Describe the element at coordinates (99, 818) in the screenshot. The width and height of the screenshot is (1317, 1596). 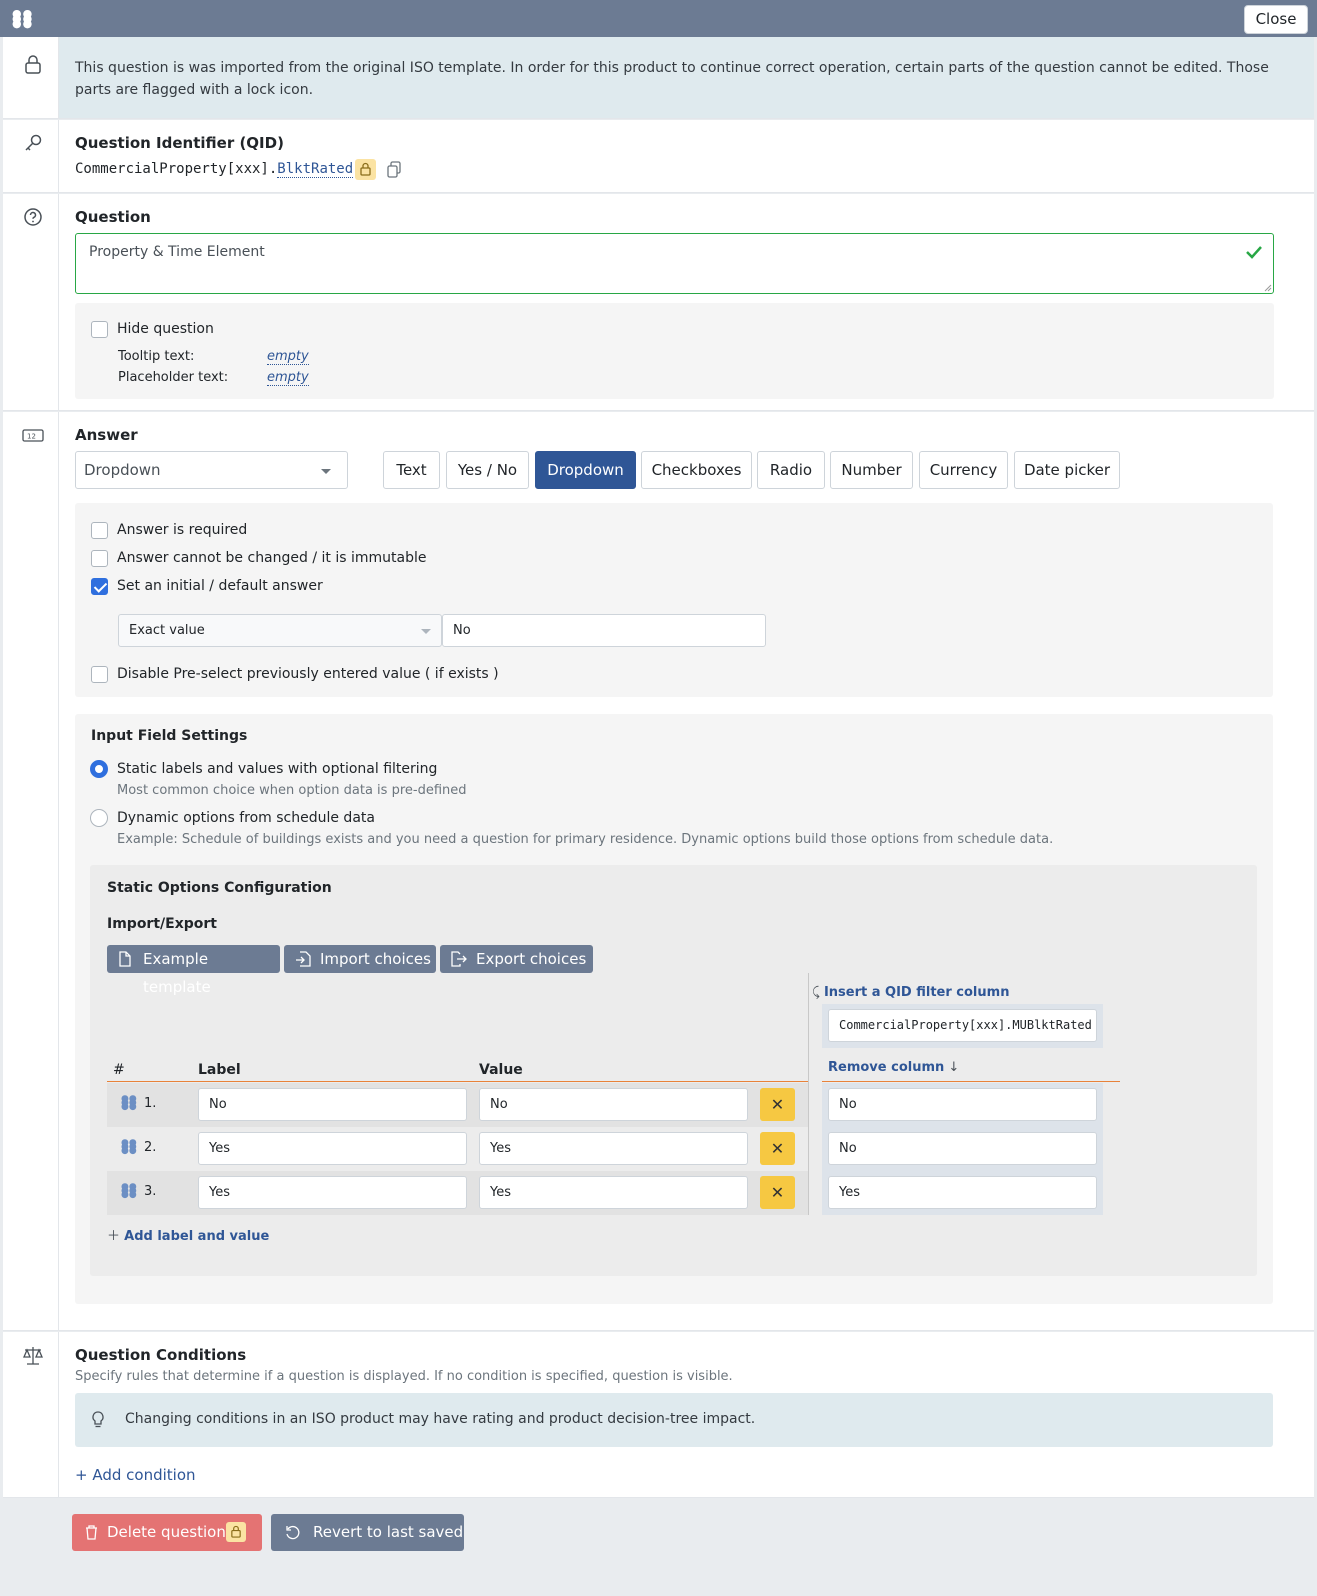
I see `dynamic-options-radio` at that location.